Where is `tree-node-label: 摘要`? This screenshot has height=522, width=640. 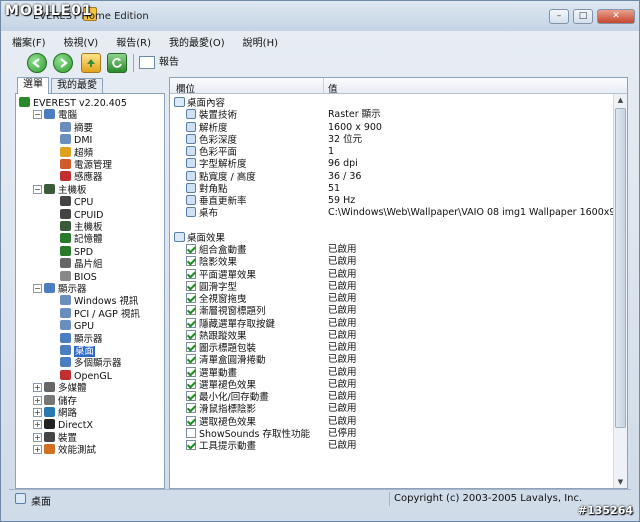 tree-node-label: 摘要 is located at coordinates (84, 128).